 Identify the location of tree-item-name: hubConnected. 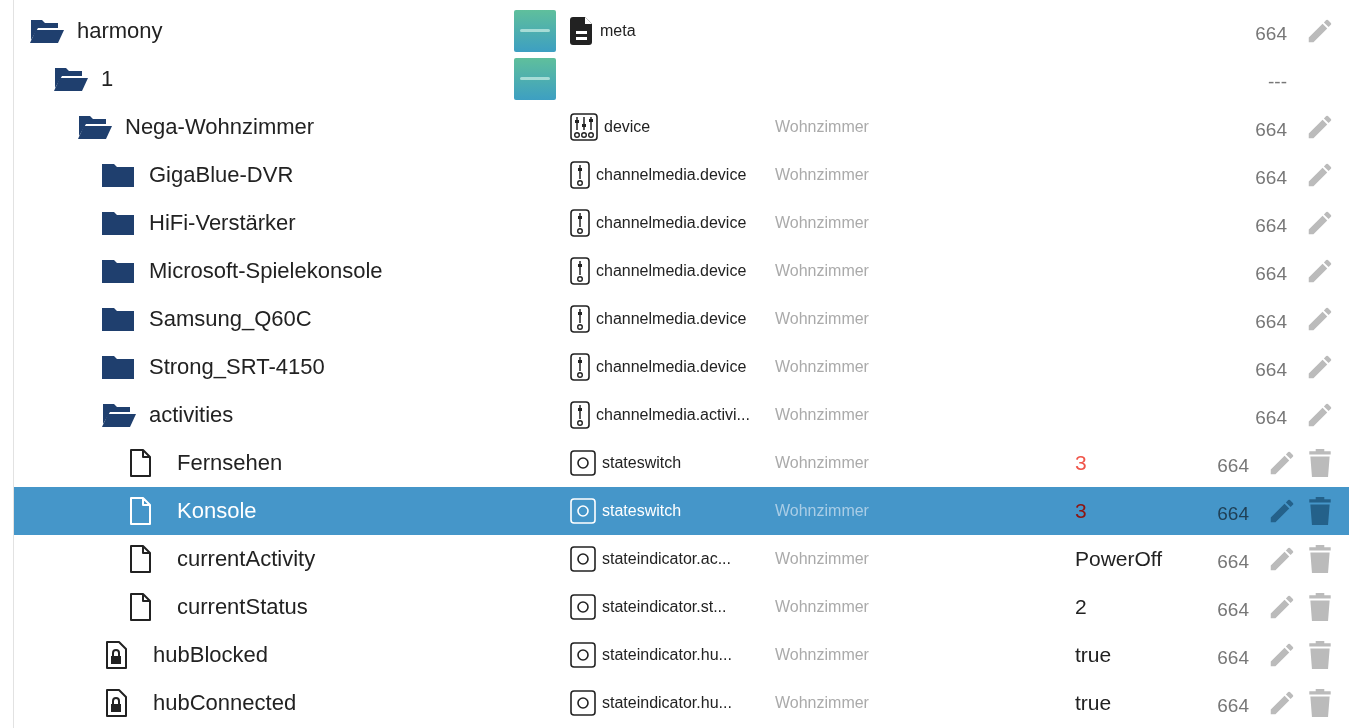
(225, 703).